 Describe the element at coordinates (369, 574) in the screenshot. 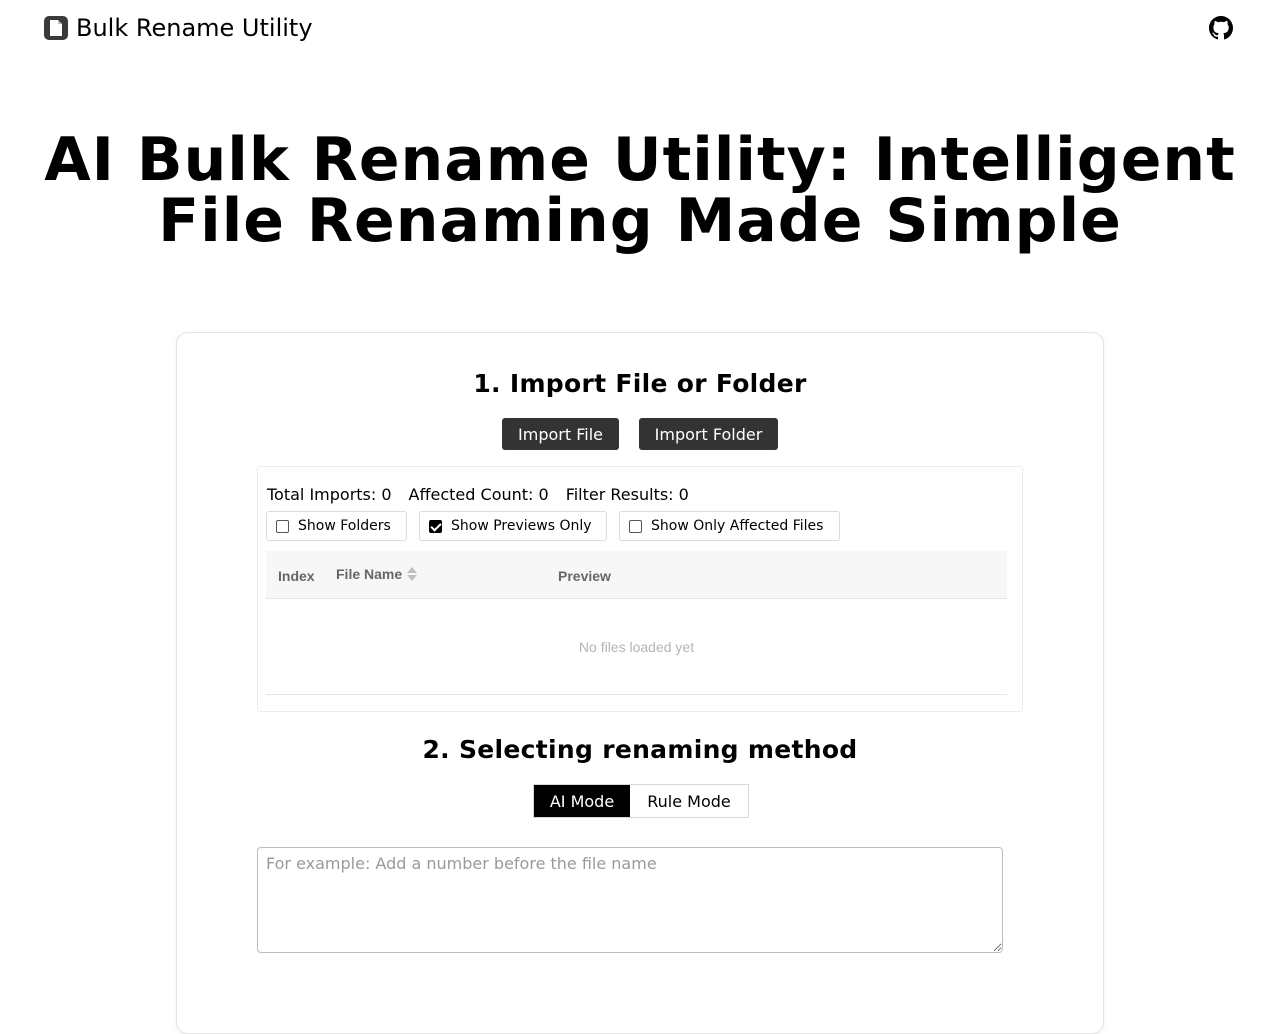

I see `column-file-name: File Name` at that location.